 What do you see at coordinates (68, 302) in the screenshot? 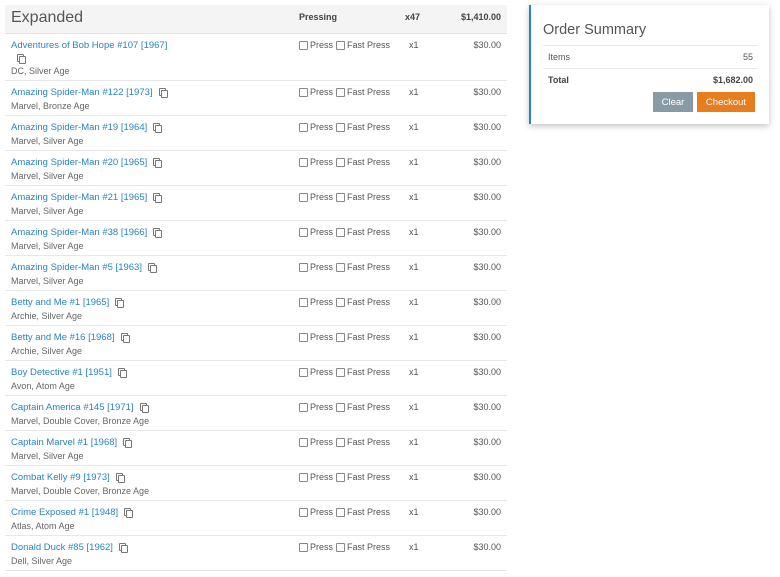
I see `item-title-link: Betty and Me #1 [1965]` at bounding box center [68, 302].